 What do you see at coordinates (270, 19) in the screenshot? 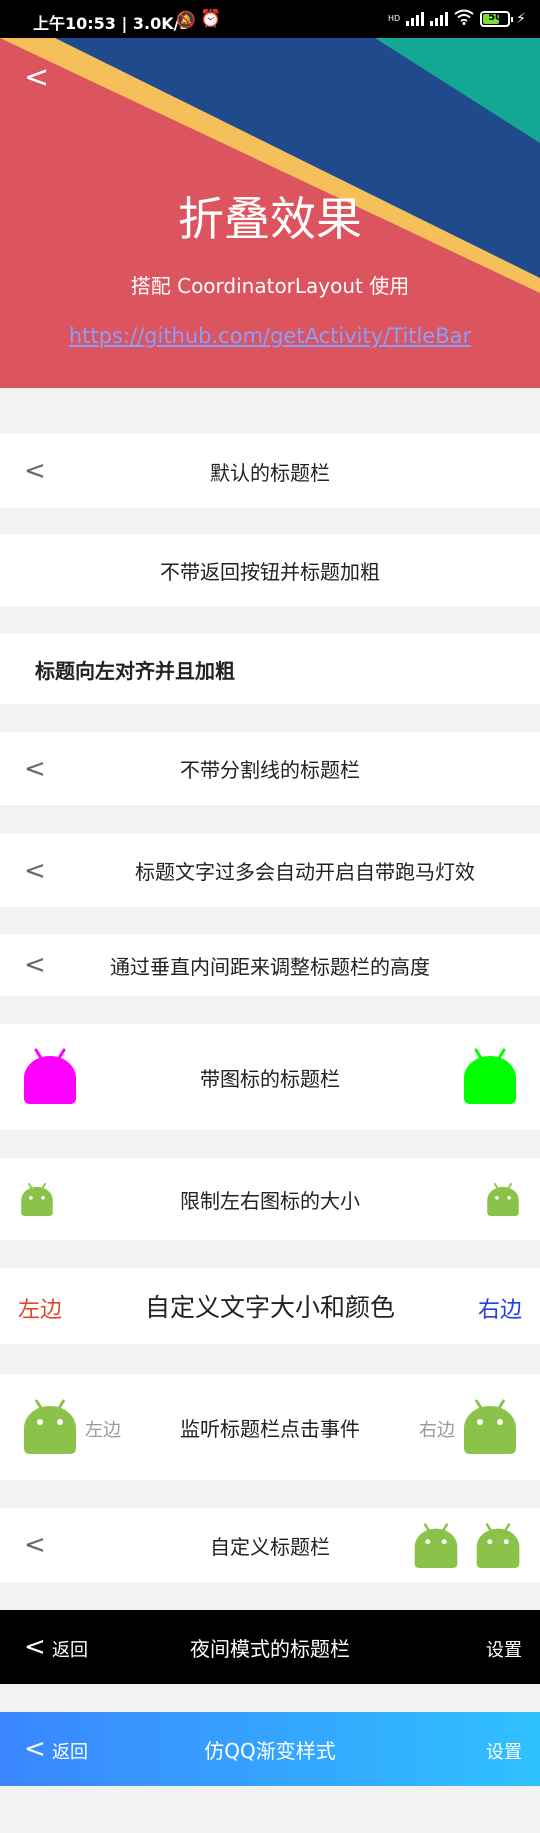
I see `status-bar: 上午10:53 | 3.0K/s 🔕 ⏰ HD 50 ⚡` at bounding box center [270, 19].